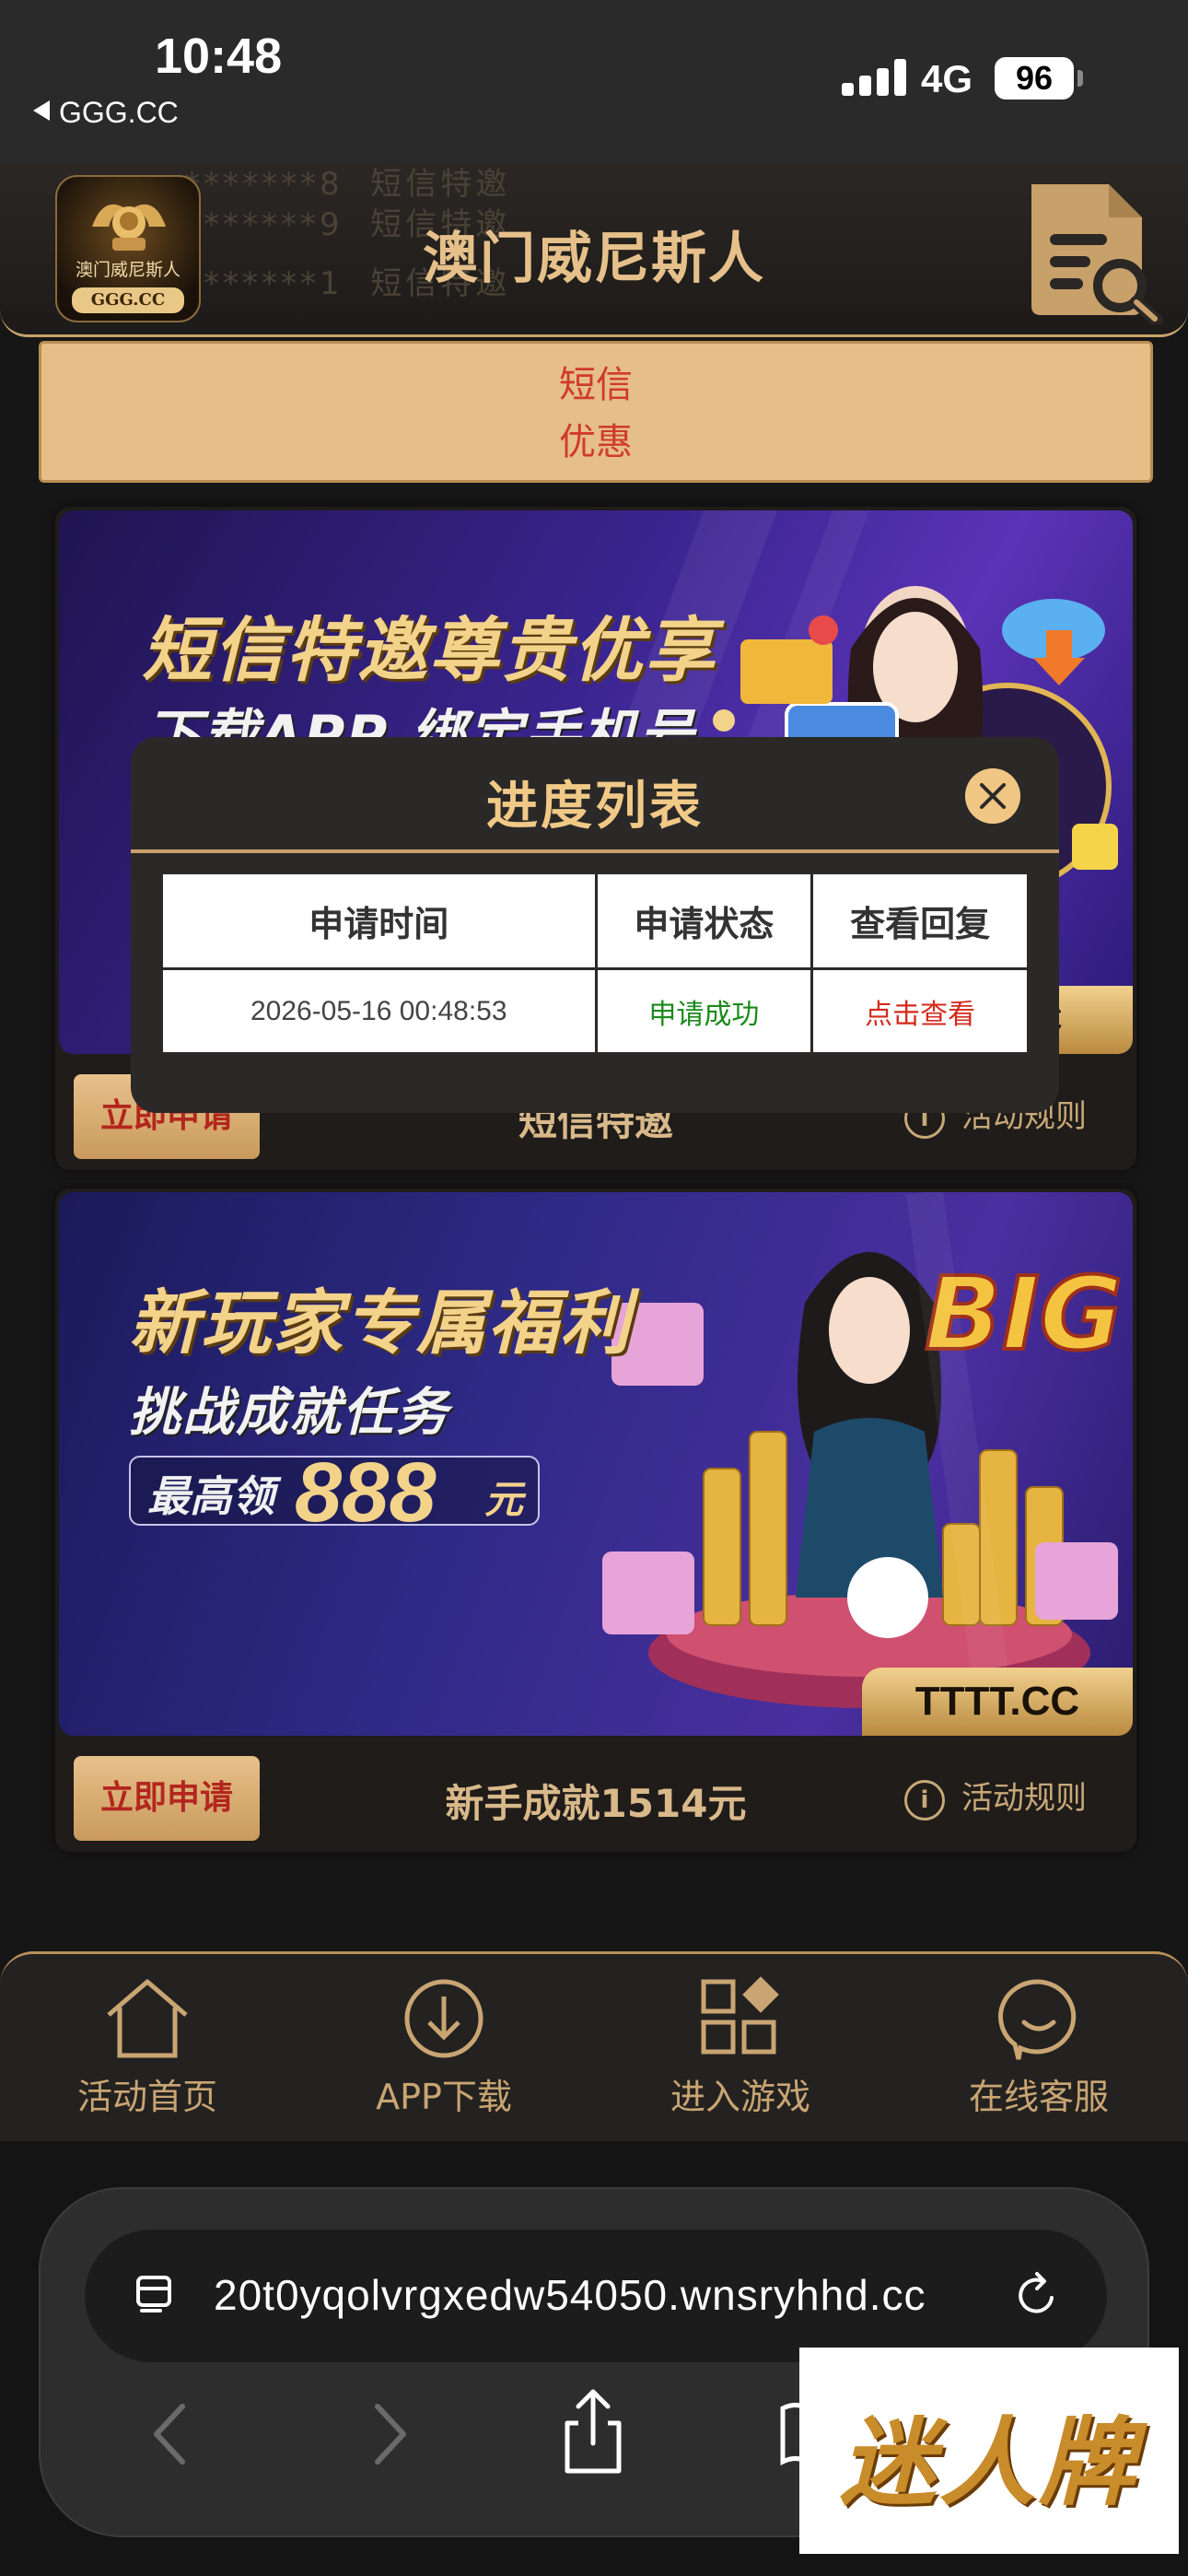  What do you see at coordinates (920, 921) in the screenshot?
I see `column-header: 查看回复` at bounding box center [920, 921].